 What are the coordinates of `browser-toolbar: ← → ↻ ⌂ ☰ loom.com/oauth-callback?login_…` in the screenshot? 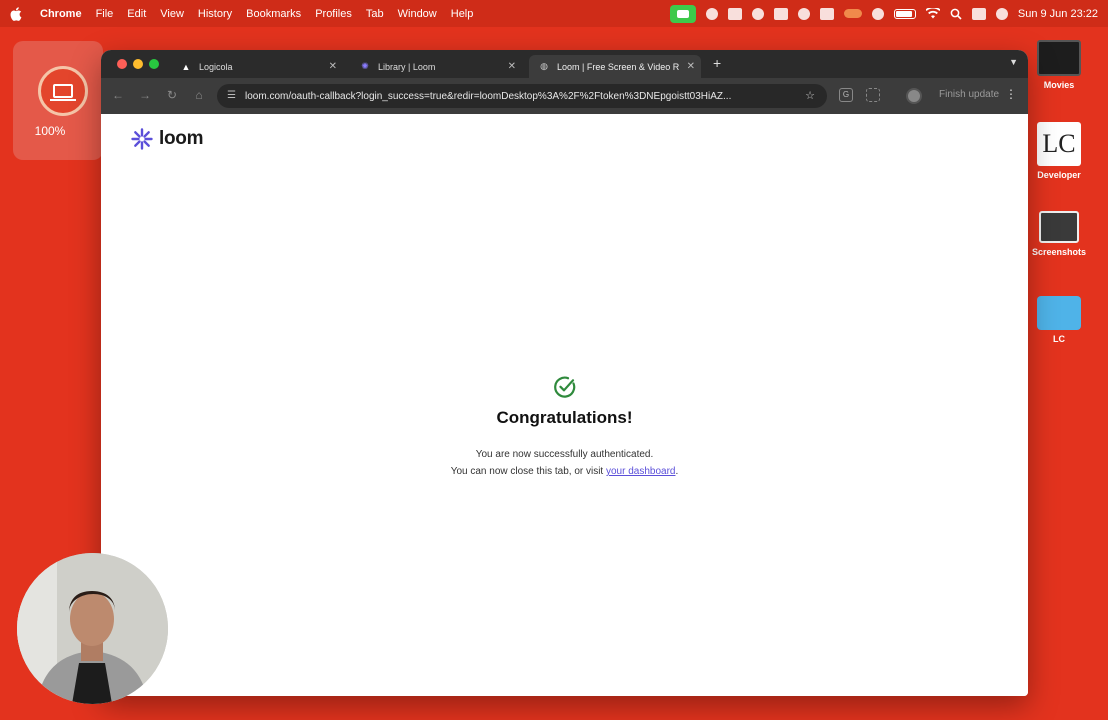 It's located at (564, 96).